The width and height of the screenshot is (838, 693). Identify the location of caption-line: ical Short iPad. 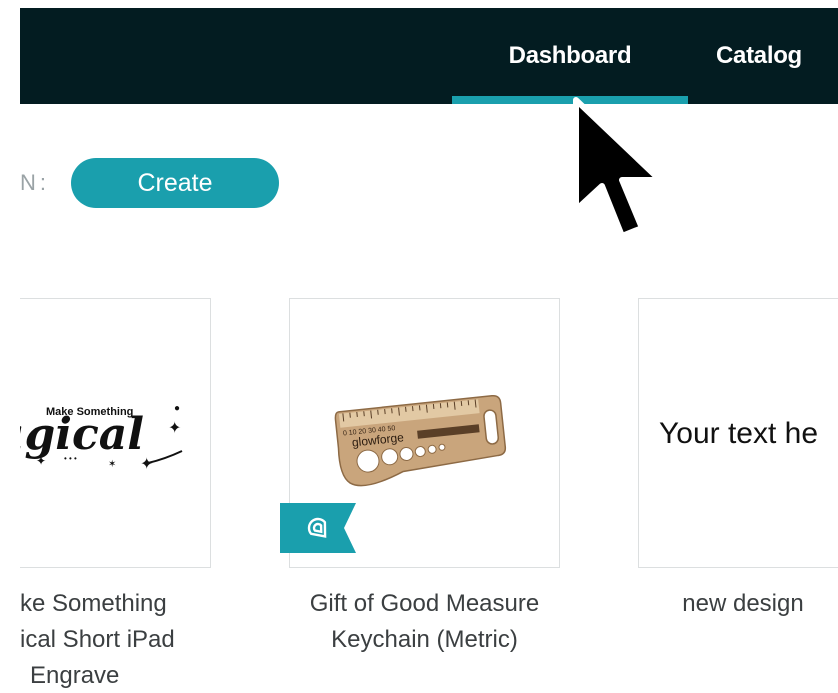
(97, 639).